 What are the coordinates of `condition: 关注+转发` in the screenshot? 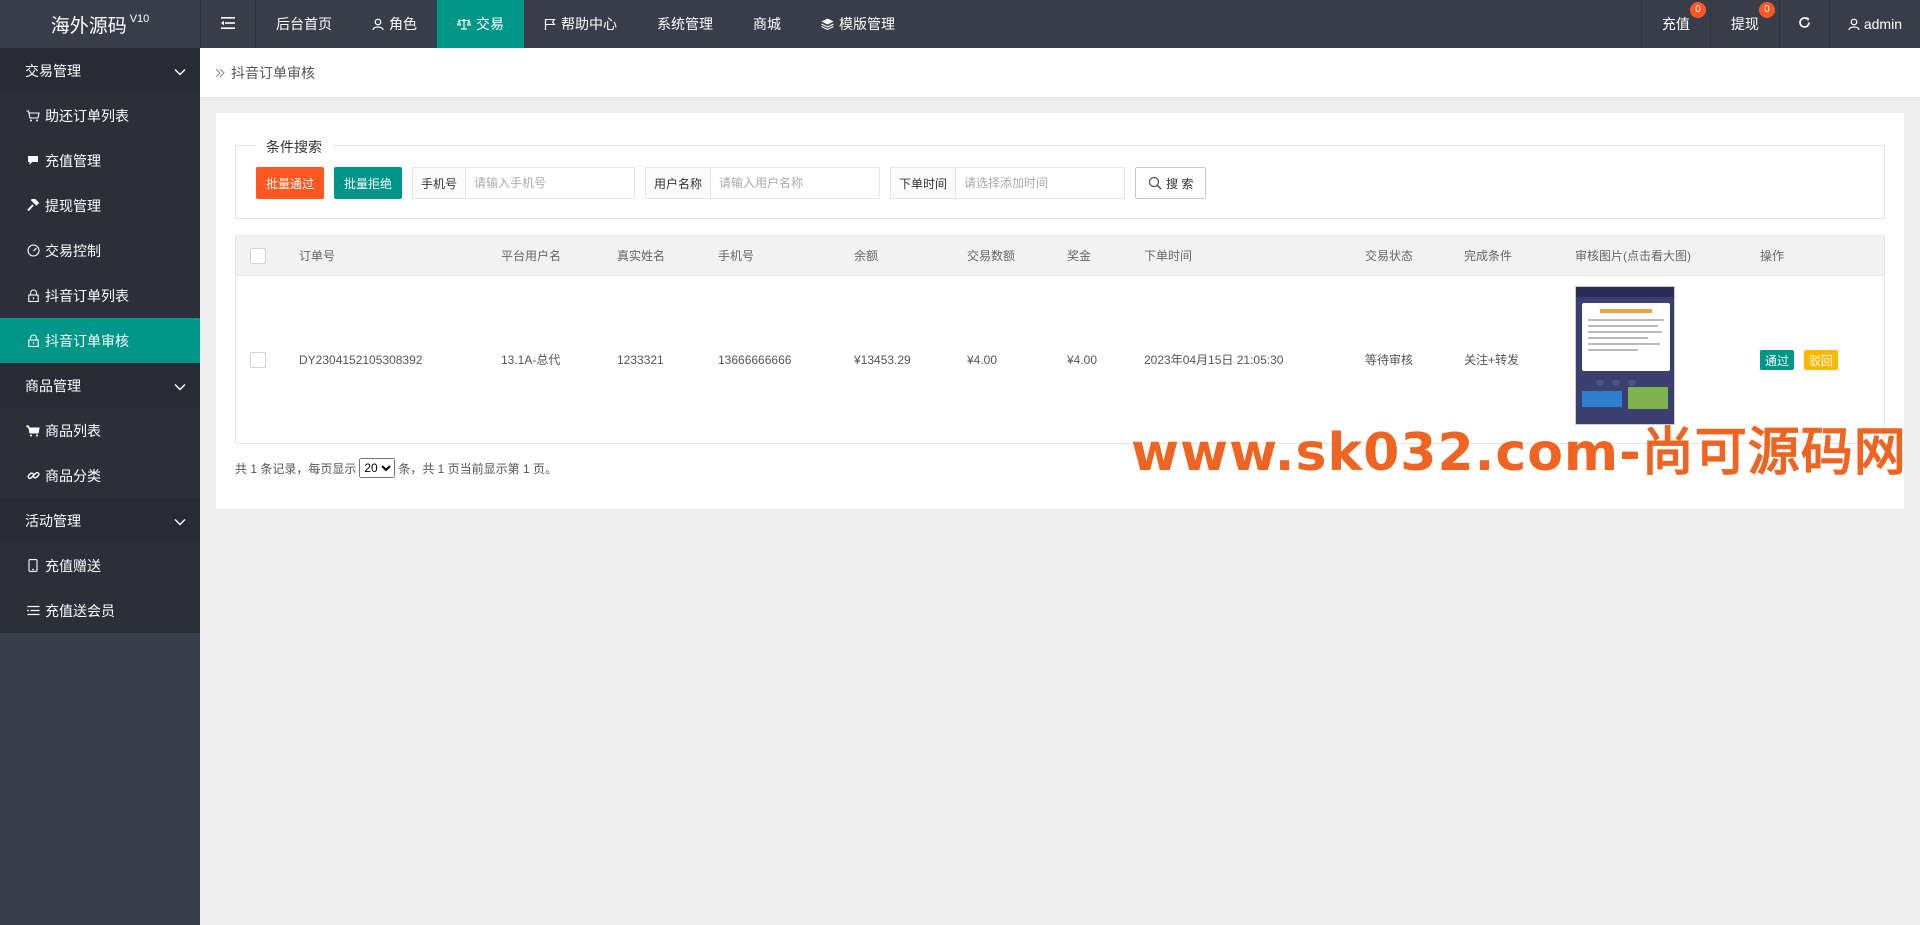 It's located at (1492, 360).